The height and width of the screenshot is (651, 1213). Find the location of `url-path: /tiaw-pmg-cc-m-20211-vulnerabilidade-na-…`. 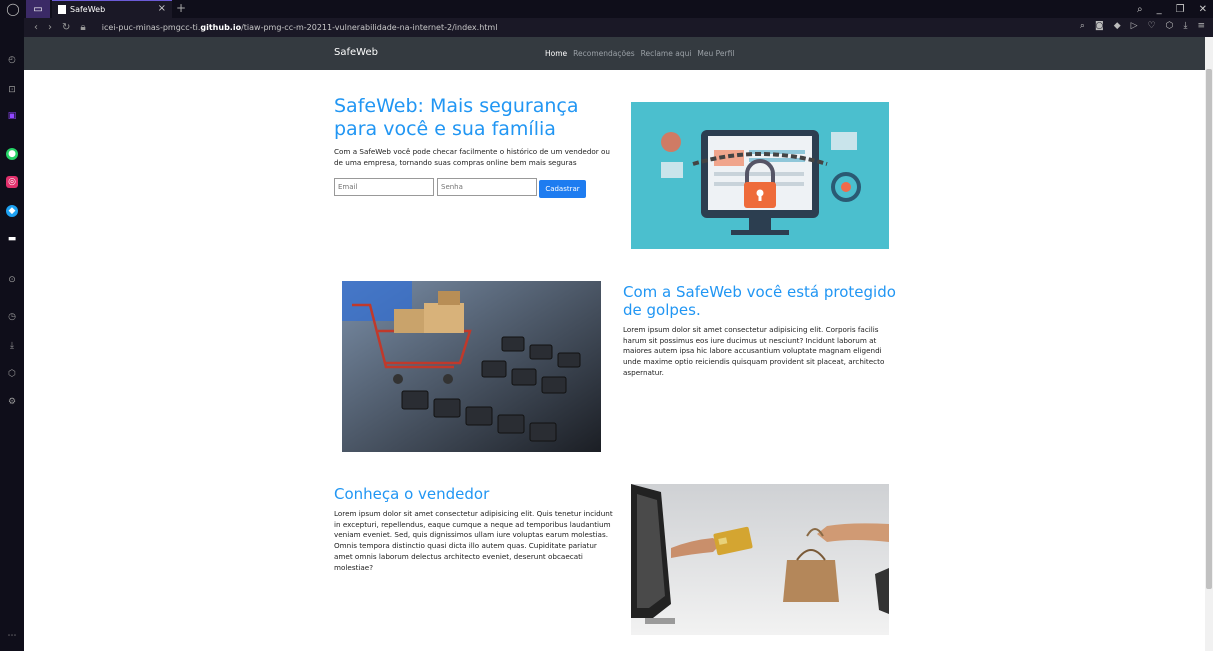

url-path: /tiaw-pmg-cc-m-20211-vulnerabilidade-na-… is located at coordinates (369, 27).